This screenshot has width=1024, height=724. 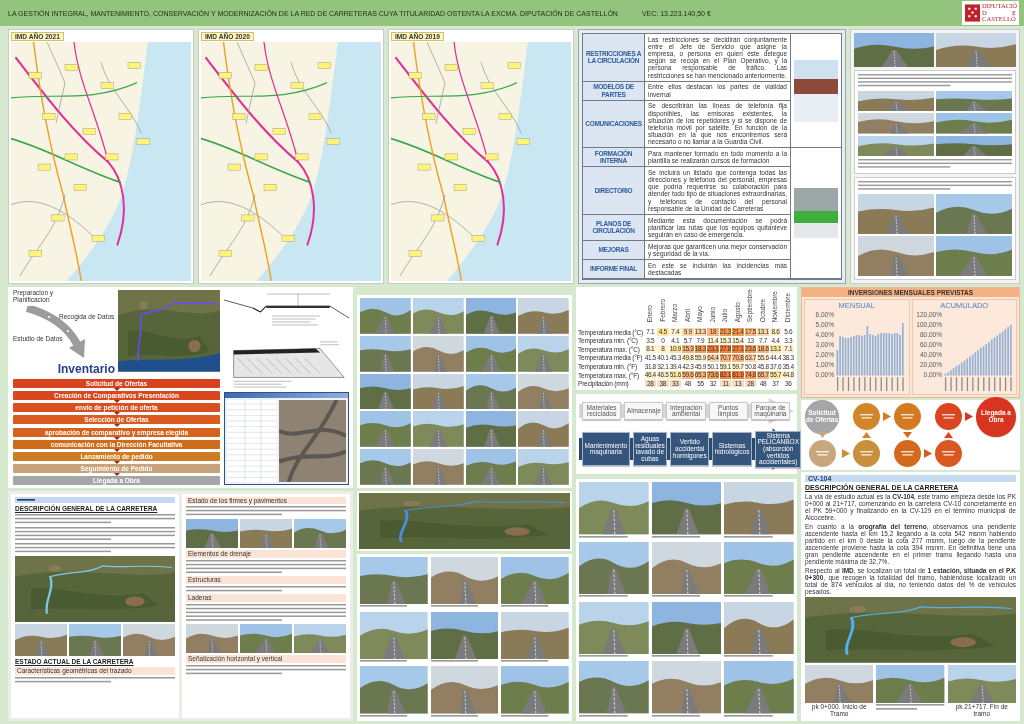 What do you see at coordinates (816, 90) in the screenshot?
I see `photo-placeholder` at bounding box center [816, 90].